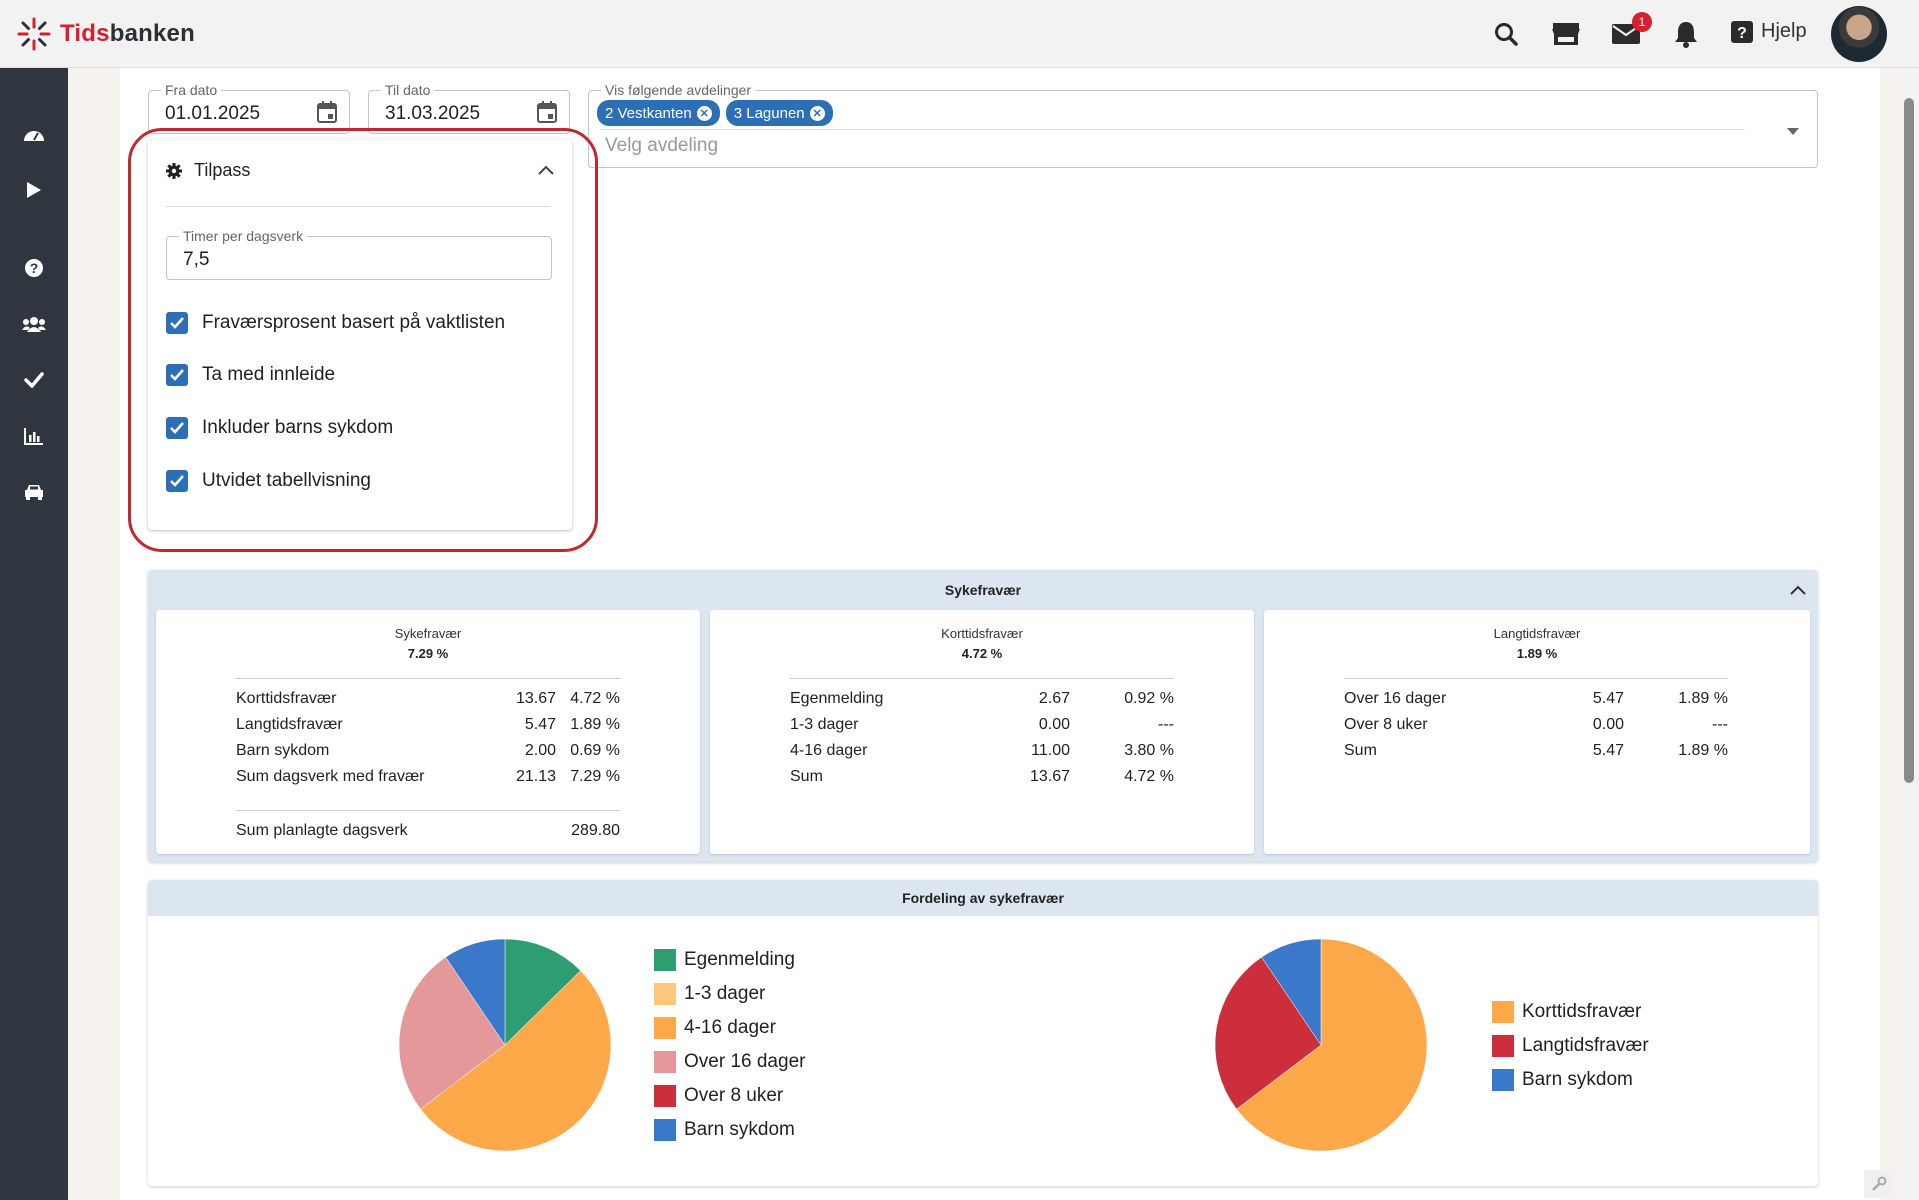 The image size is (1919, 1200). What do you see at coordinates (729, 1096) in the screenshot?
I see `legend-item: Over 8 uker` at bounding box center [729, 1096].